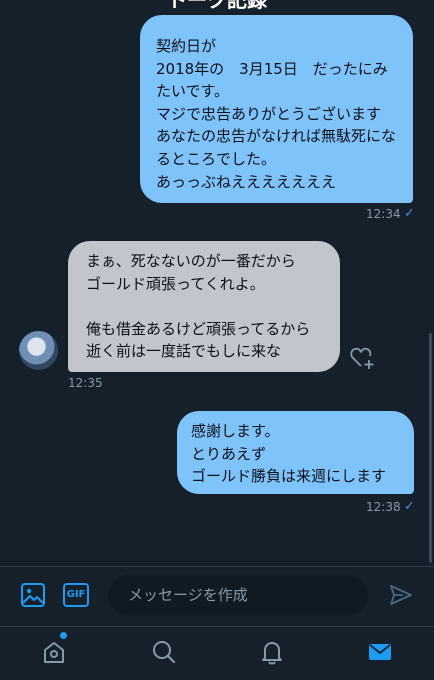 The height and width of the screenshot is (680, 434). What do you see at coordinates (238, 595) in the screenshot?
I see `message-input: メッセージを作成` at bounding box center [238, 595].